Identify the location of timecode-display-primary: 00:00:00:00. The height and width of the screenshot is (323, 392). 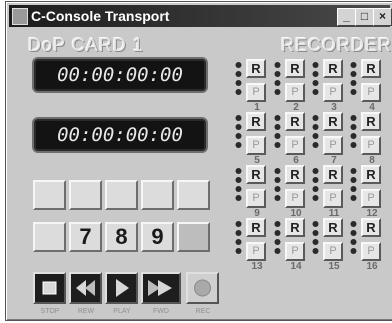
(120, 75).